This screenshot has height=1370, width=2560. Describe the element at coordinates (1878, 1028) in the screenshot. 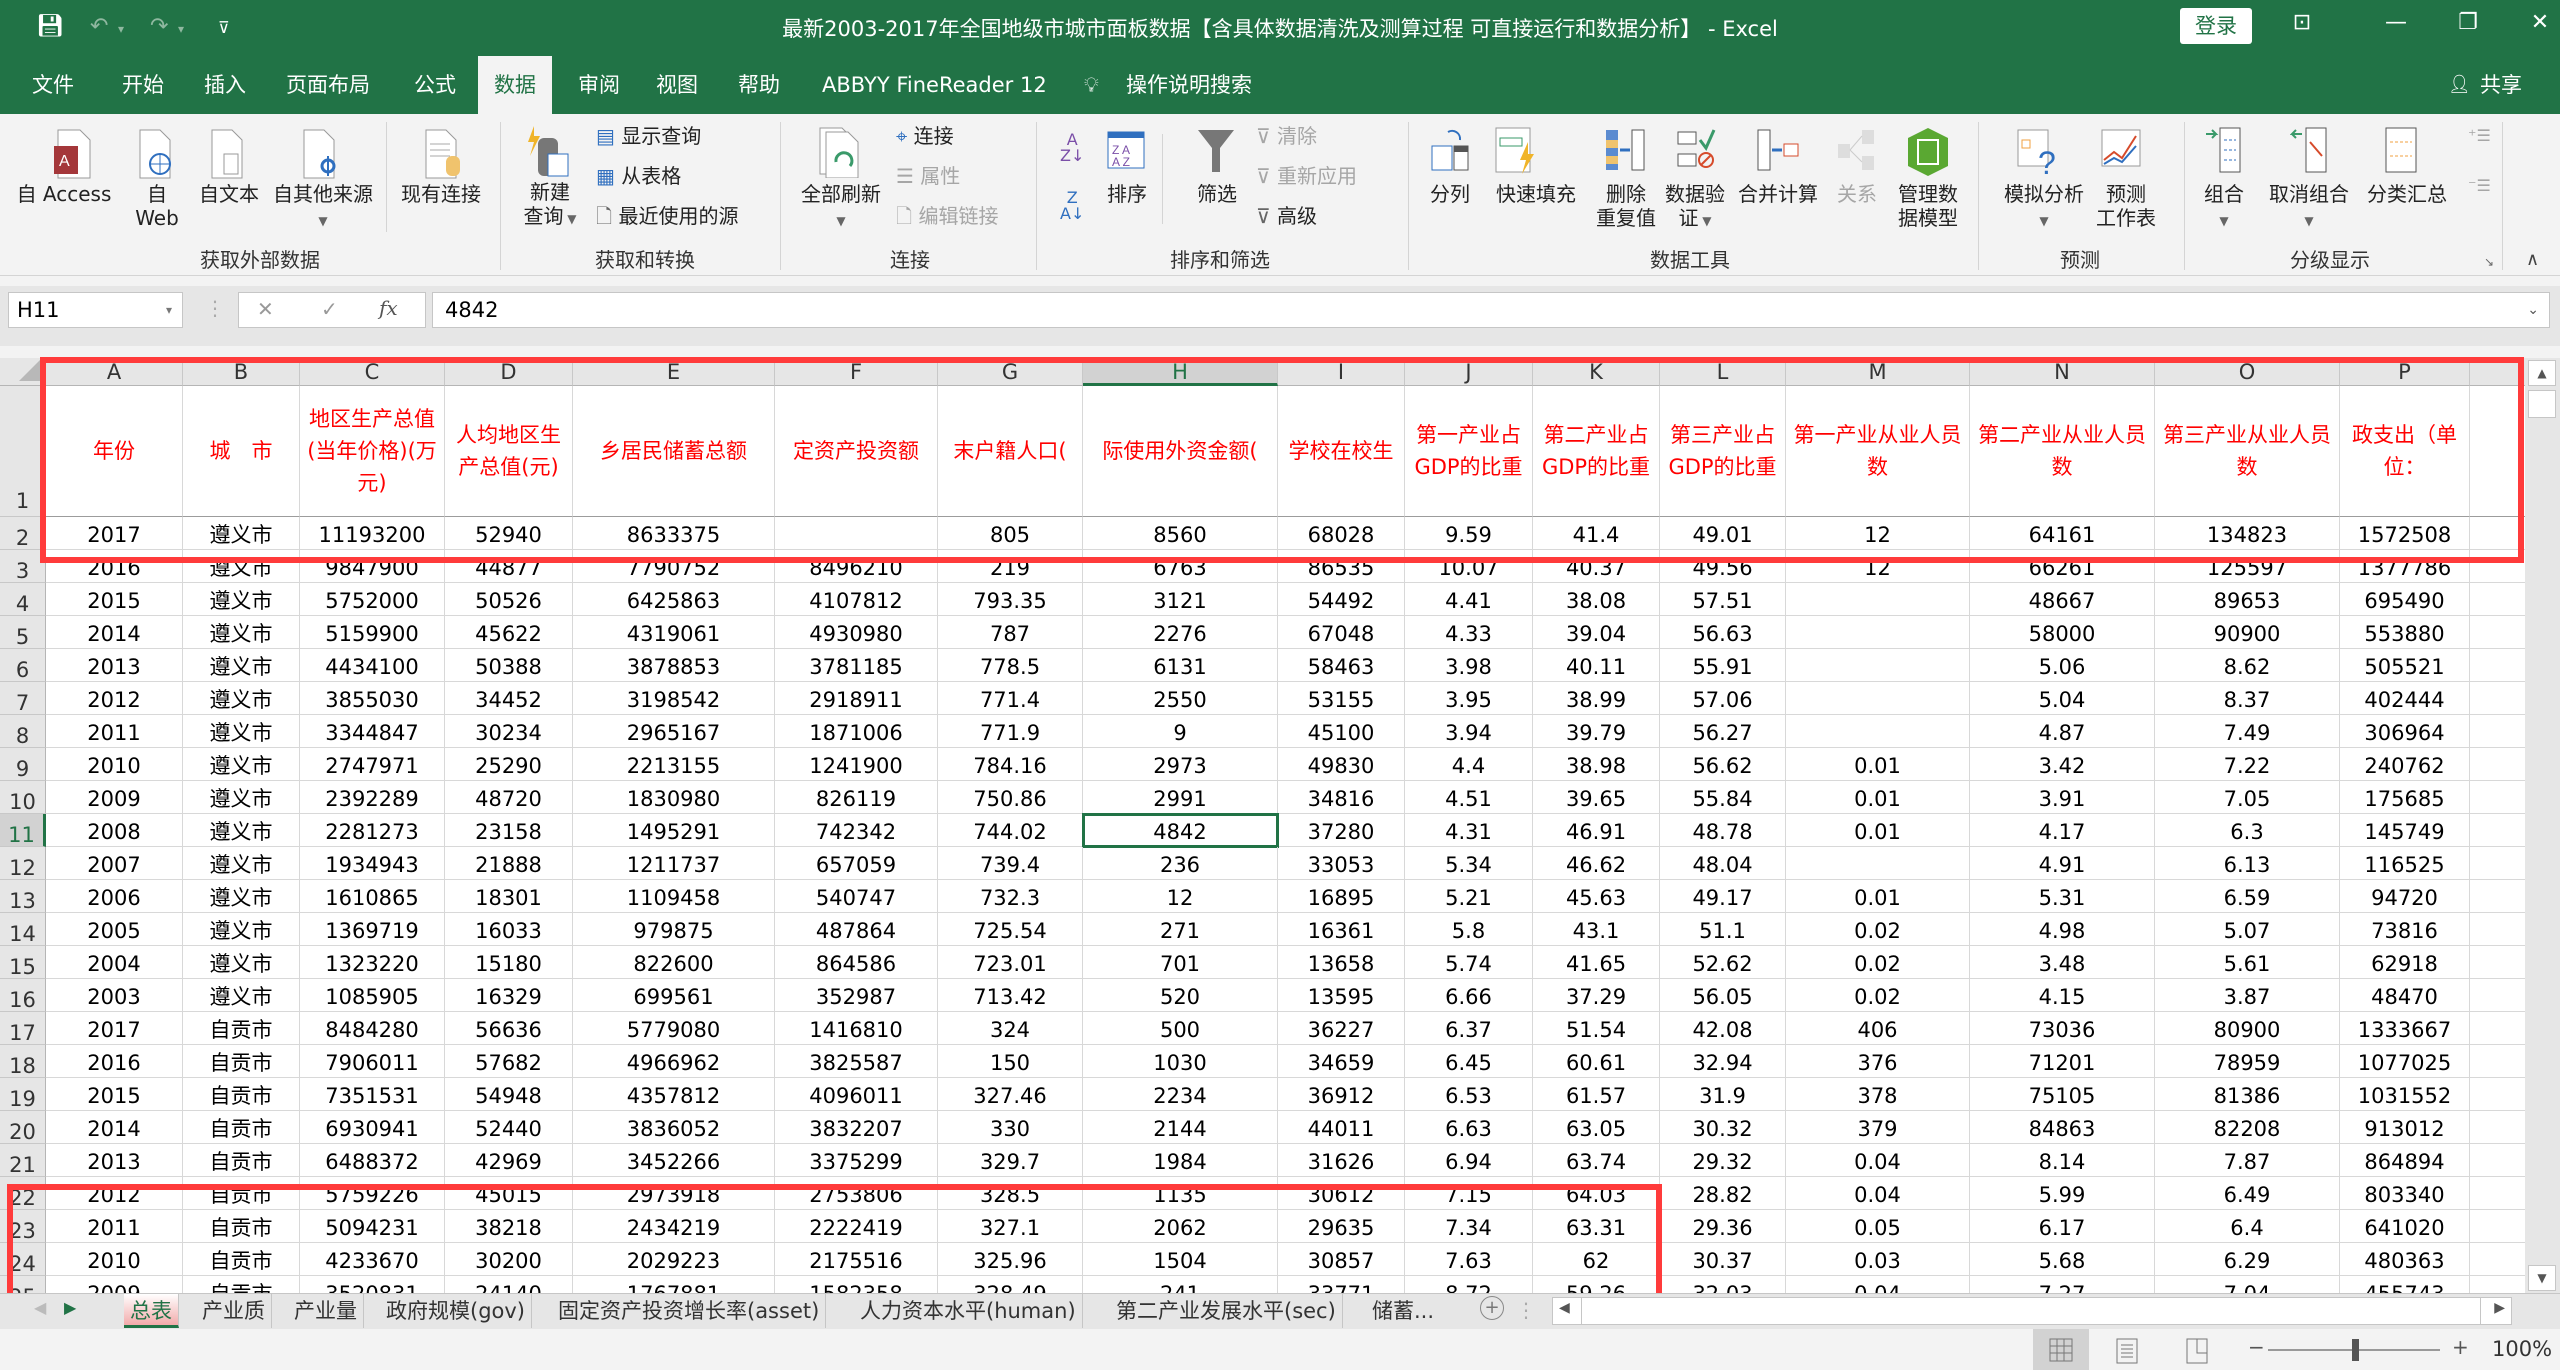

I see `table-cell: 406` at that location.